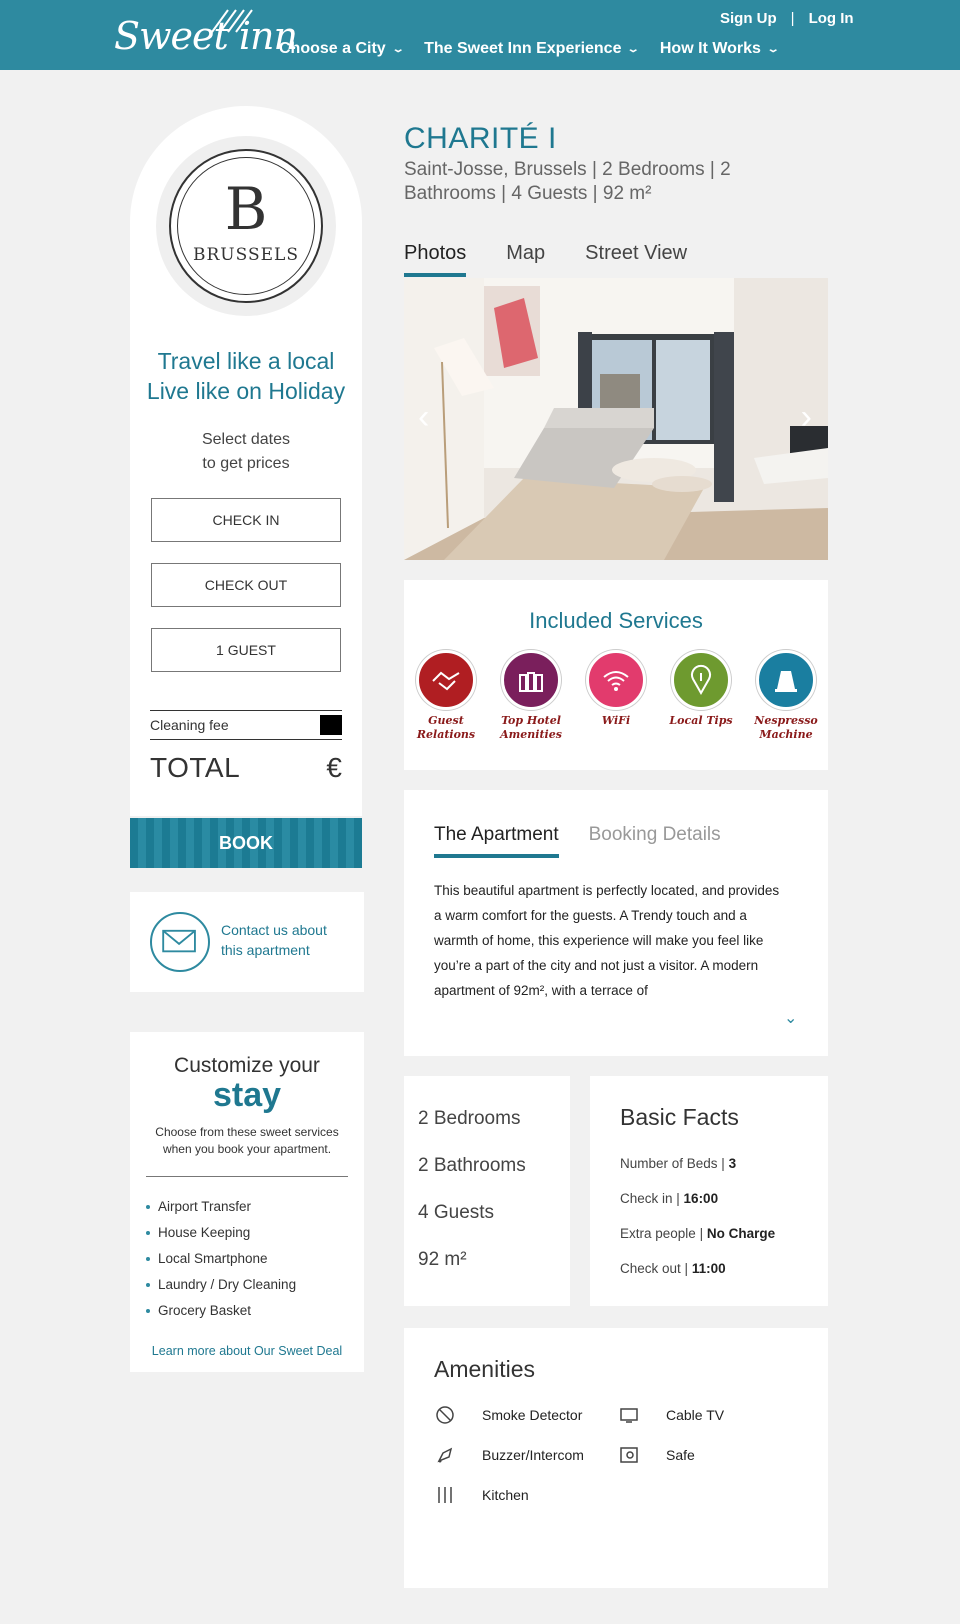 The image size is (960, 1624). Describe the element at coordinates (577, 841) in the screenshot. I see `details-tabs: The Apartment Booking Details` at that location.